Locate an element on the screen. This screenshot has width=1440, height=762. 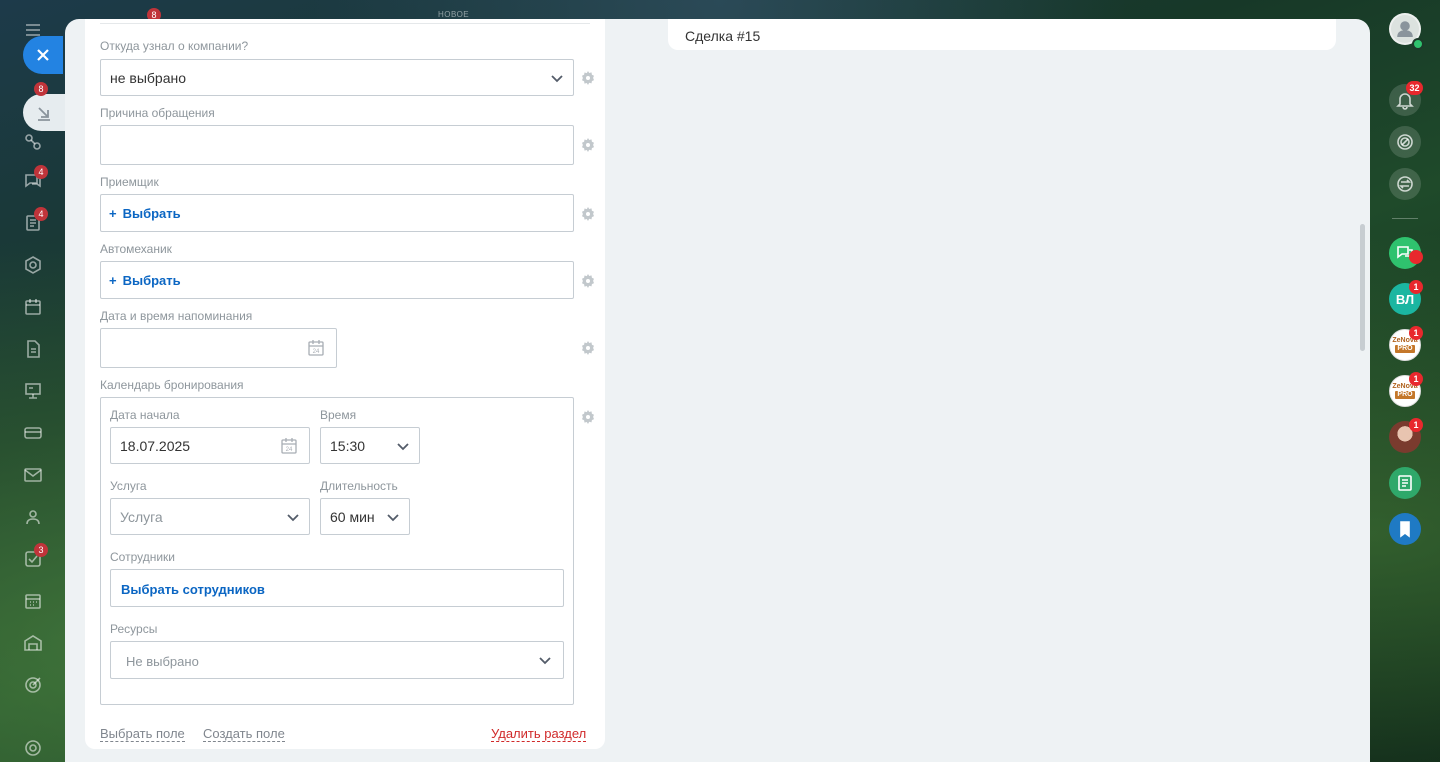
bookmark-icon is located at coordinates (1405, 529).